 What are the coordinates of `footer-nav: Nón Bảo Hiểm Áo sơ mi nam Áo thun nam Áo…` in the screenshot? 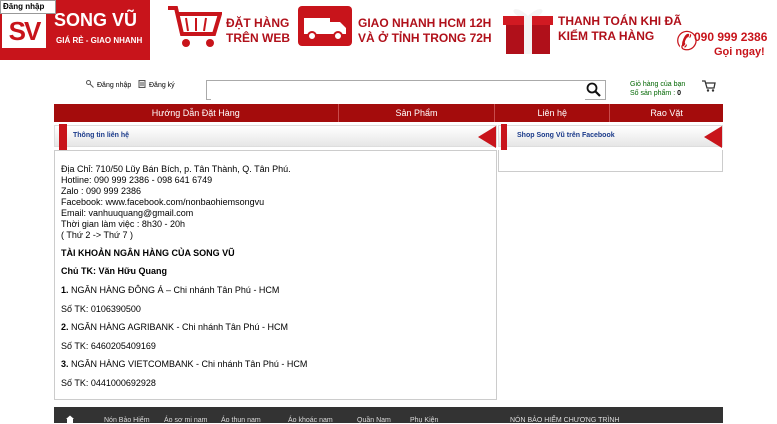 It's located at (388, 415).